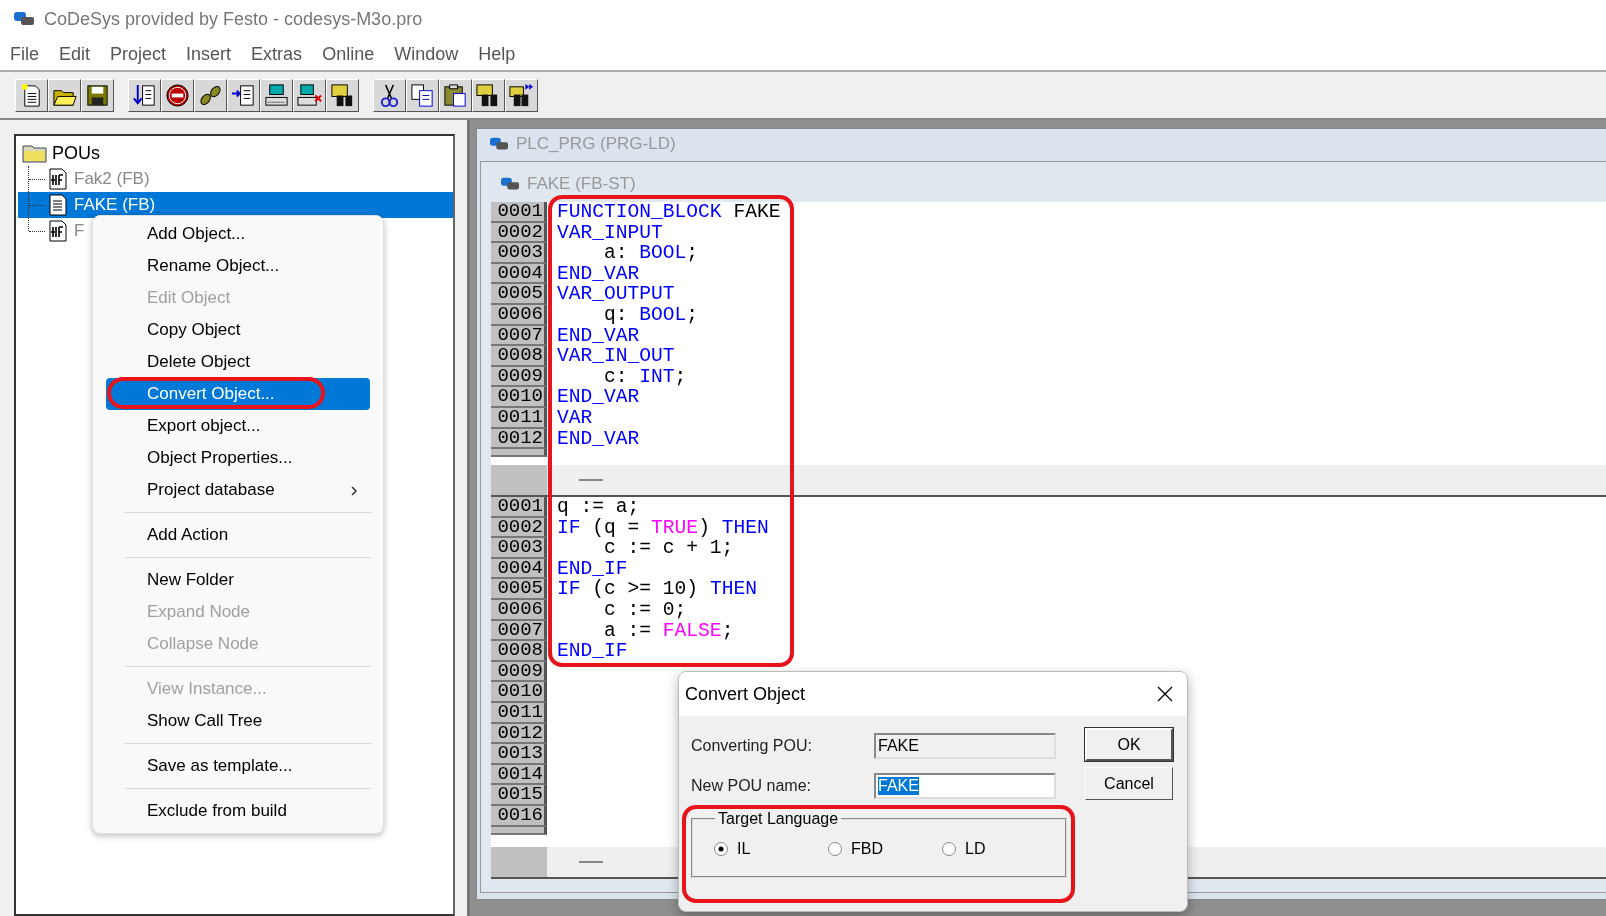  I want to click on code-line: VAR, so click(574, 418).